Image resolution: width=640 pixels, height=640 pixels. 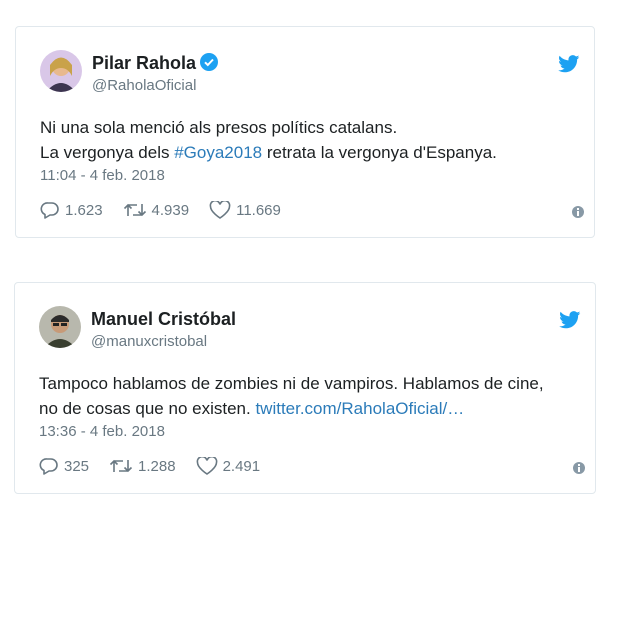 I want to click on like-count: 2.491, so click(x=241, y=466).